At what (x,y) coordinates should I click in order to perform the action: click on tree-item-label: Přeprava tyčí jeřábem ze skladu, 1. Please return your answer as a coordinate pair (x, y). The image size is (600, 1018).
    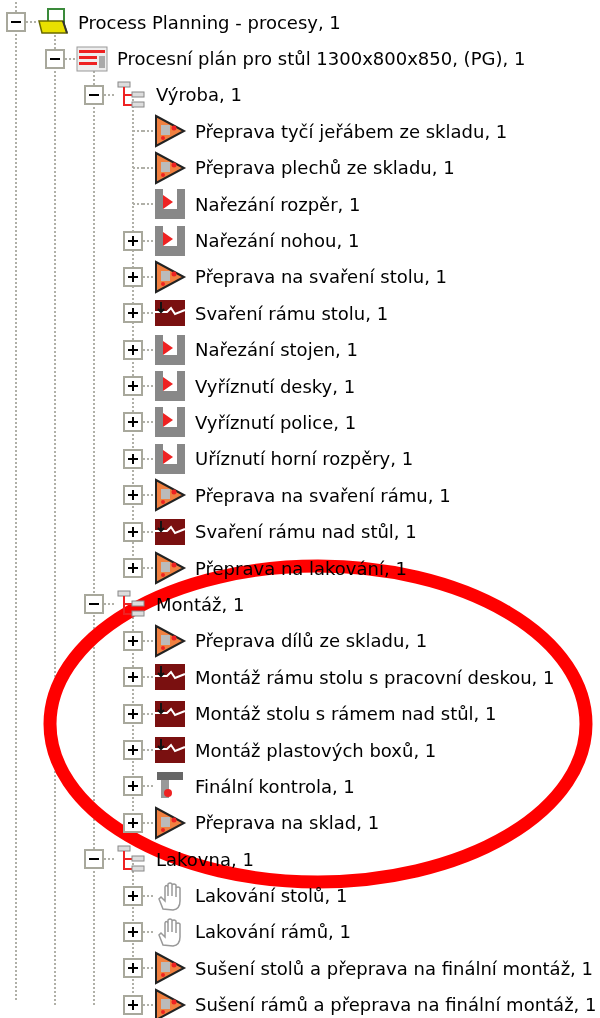
    Looking at the image, I should click on (351, 131).